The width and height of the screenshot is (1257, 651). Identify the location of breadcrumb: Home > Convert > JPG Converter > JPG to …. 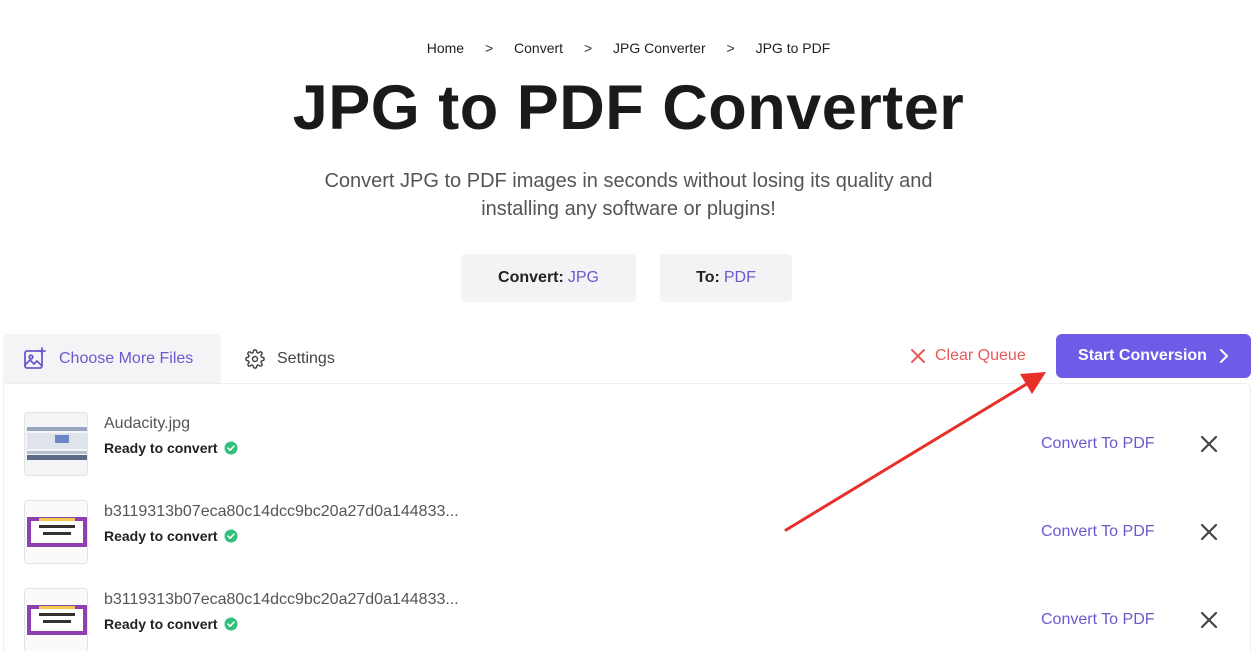
(628, 48).